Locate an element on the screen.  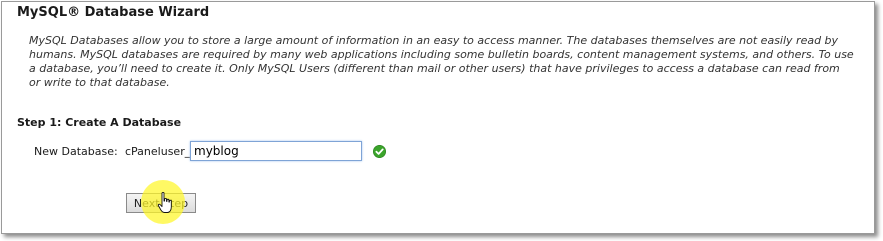
new-database-label: New Database: is located at coordinates (76, 151).